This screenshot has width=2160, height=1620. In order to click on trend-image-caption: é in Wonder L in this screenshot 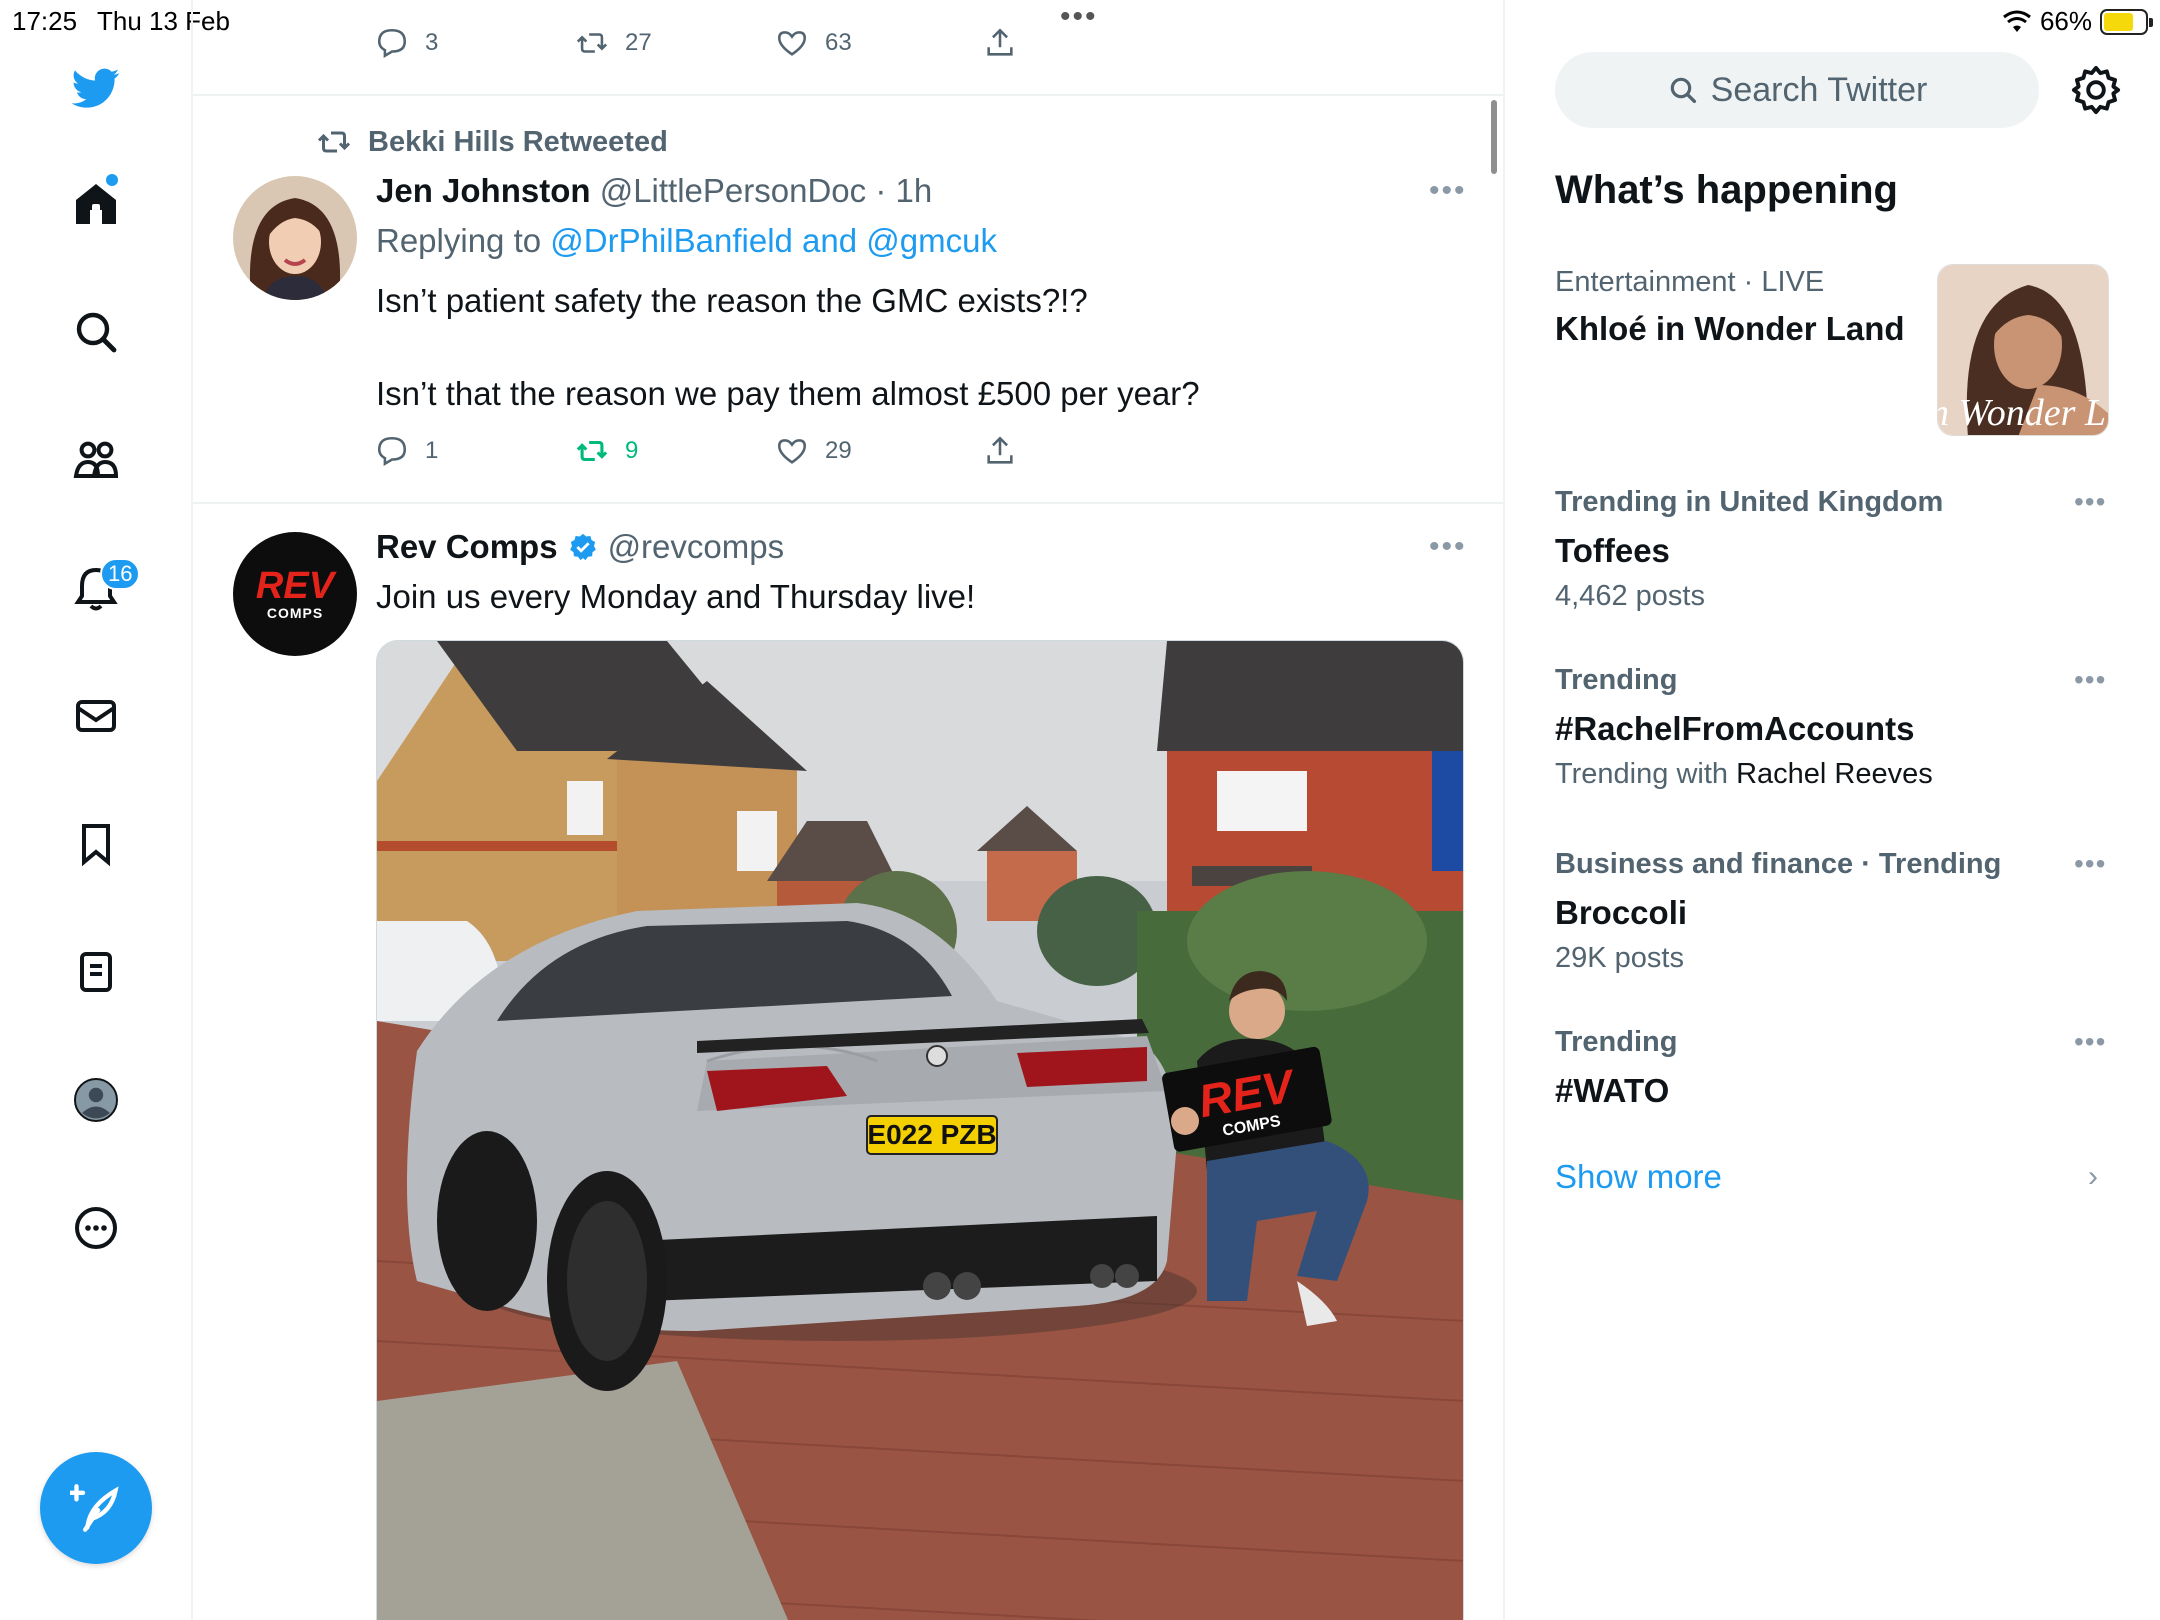, I will do `click(2022, 413)`.